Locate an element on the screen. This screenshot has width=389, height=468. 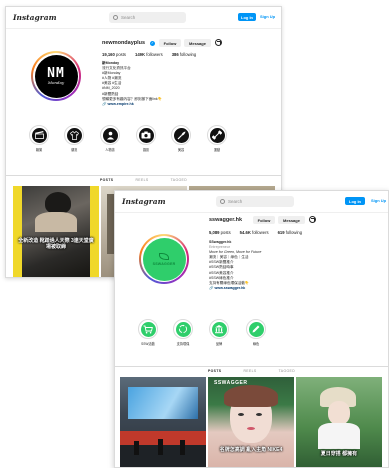
highlight-fashion: 潮流 is located at coordinates (74, 138).